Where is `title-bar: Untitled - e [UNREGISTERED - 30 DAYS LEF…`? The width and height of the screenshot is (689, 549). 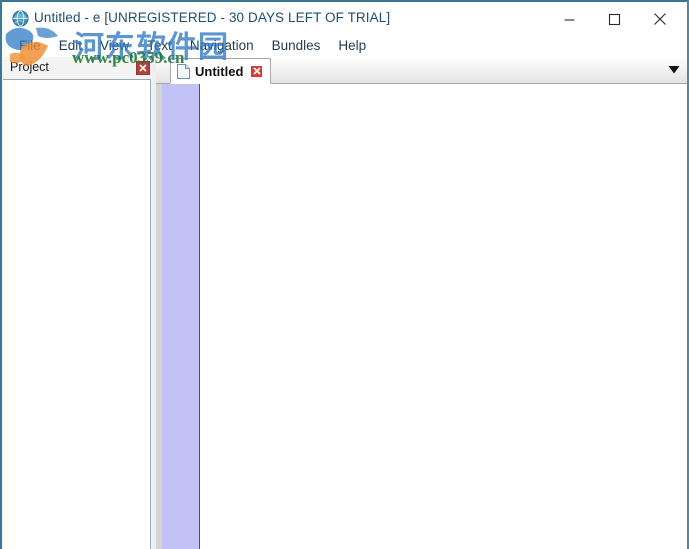 title-bar: Untitled - e [UNREGISTERED - 30 DAYS LEF… is located at coordinates (344, 18).